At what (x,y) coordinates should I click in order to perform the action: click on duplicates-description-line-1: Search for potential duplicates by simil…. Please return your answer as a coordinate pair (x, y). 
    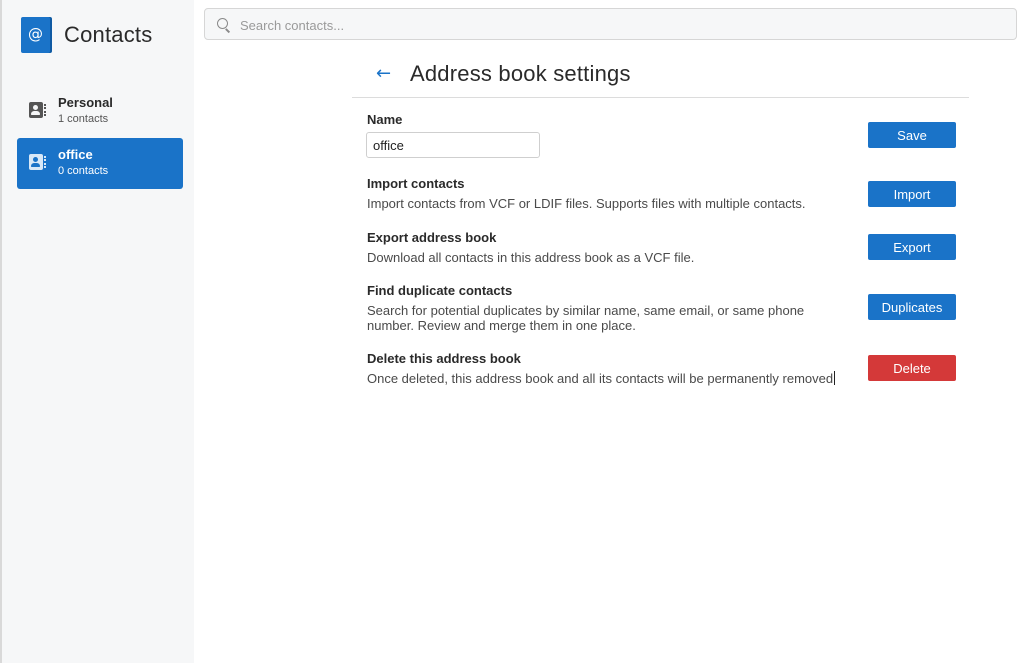
    Looking at the image, I should click on (586, 310).